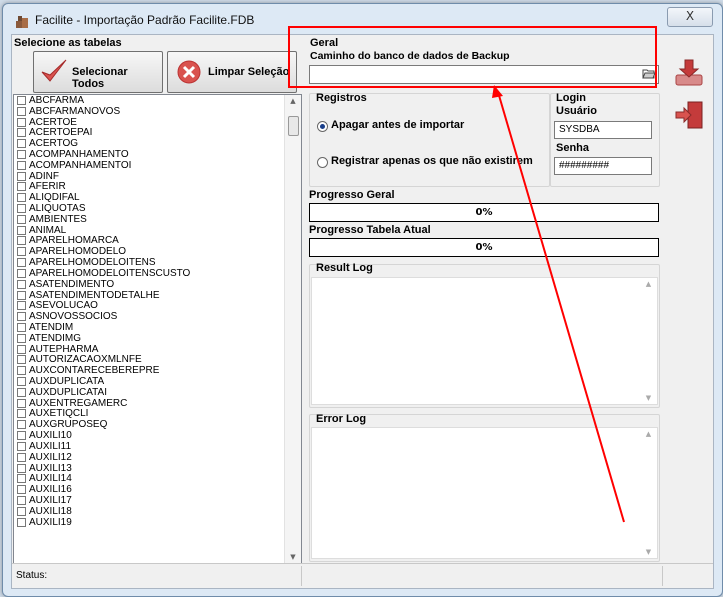 The width and height of the screenshot is (723, 597). What do you see at coordinates (561, 307) in the screenshot?
I see `annotation-arrow-line` at bounding box center [561, 307].